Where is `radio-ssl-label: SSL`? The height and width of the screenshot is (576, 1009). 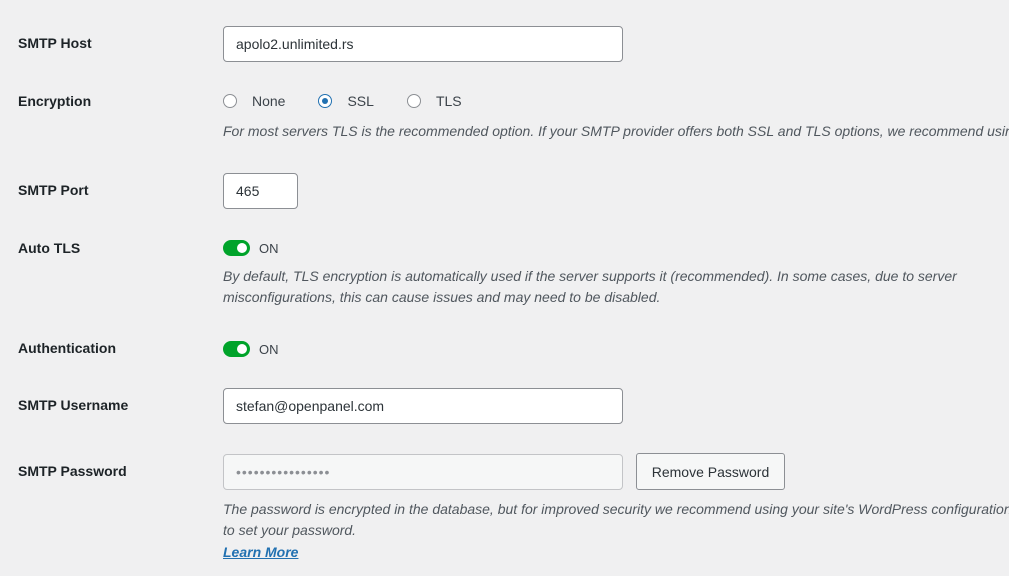
radio-ssl-label: SSL is located at coordinates (360, 101).